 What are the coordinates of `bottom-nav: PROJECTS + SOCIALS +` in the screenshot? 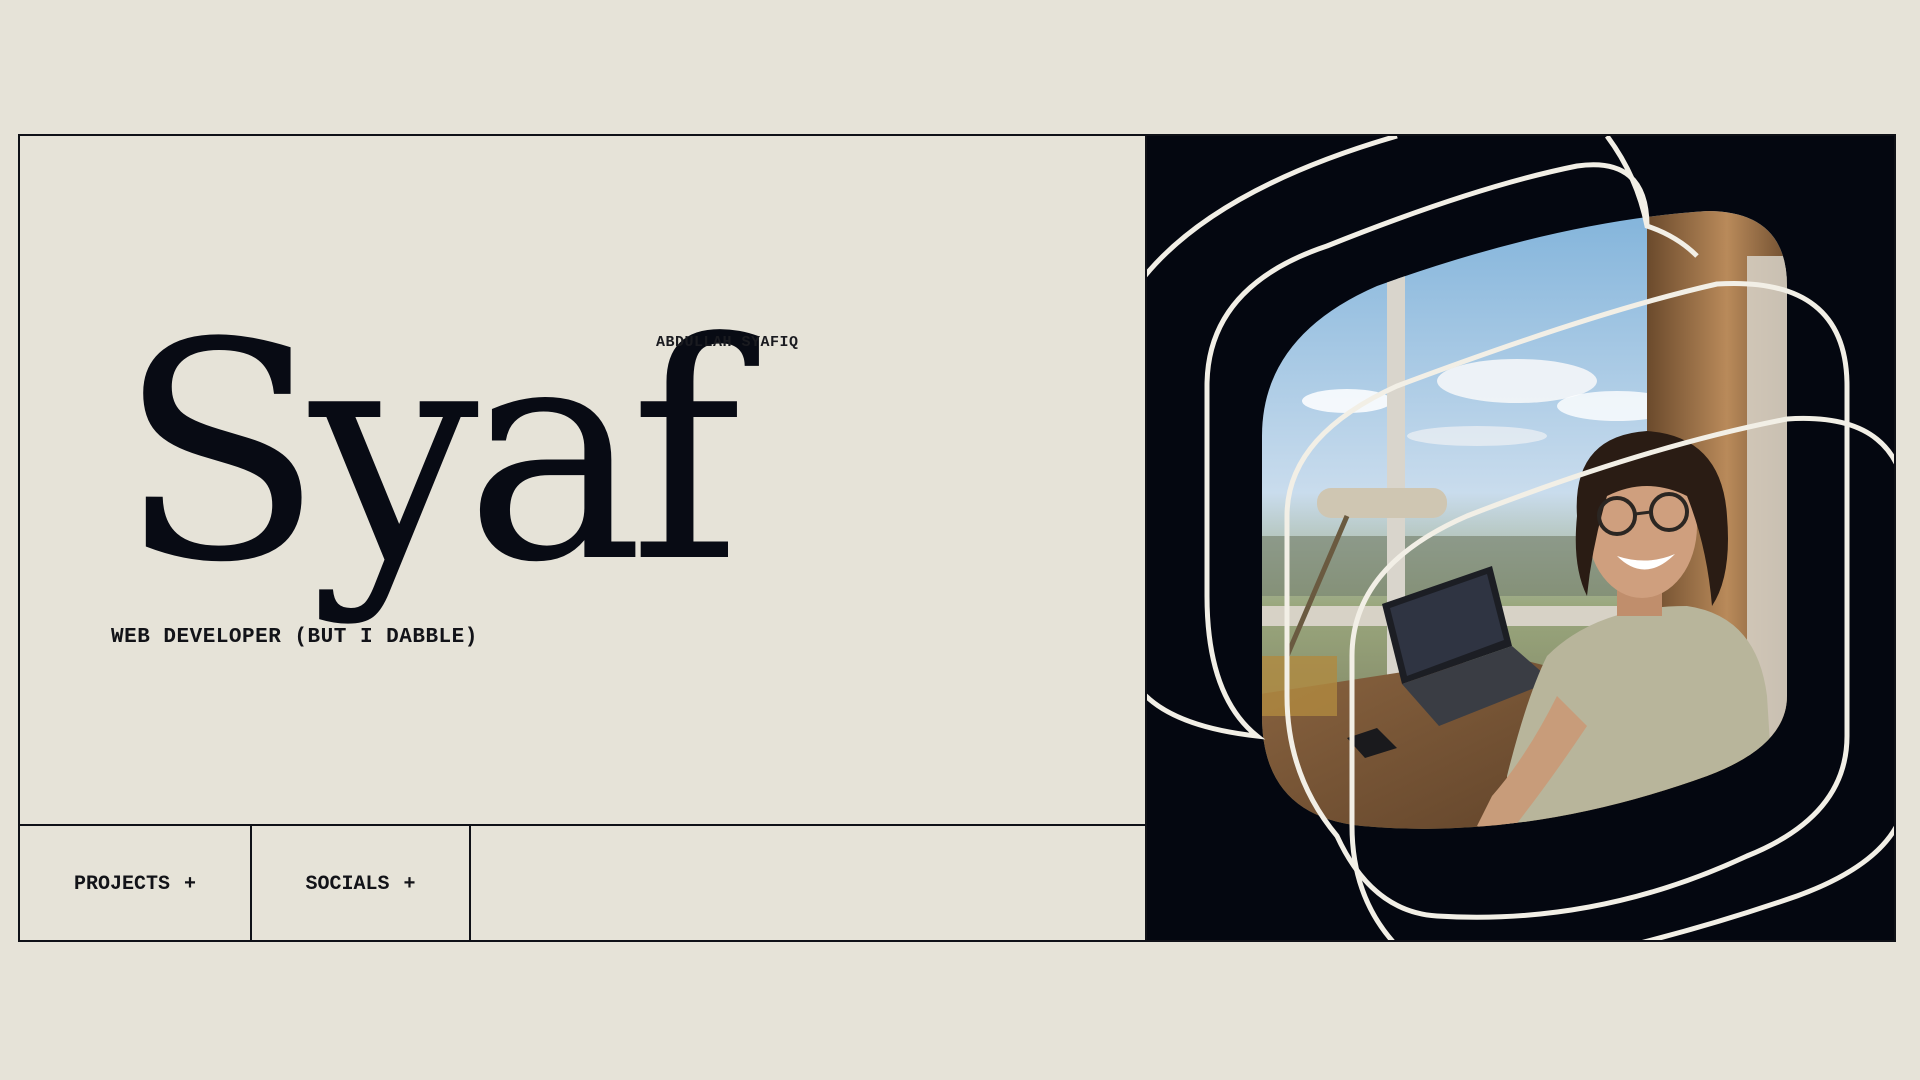 It's located at (582, 884).